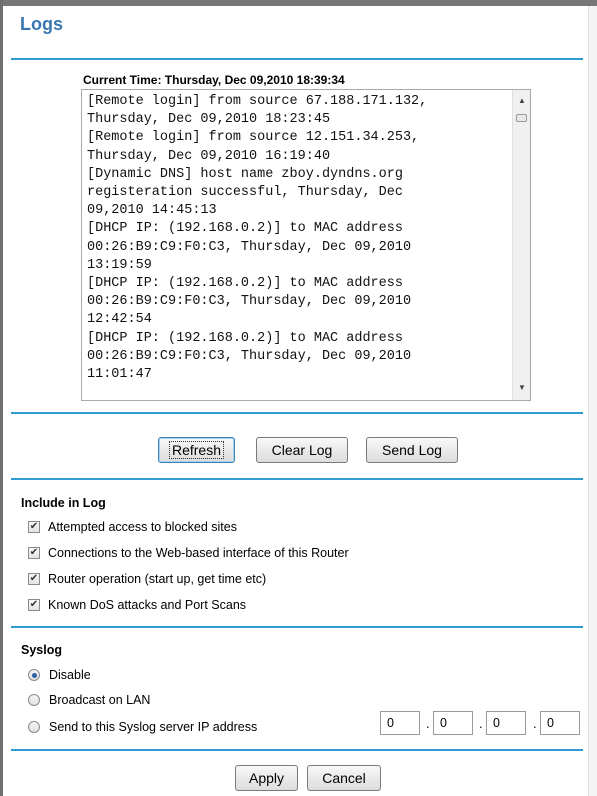 The width and height of the screenshot is (597, 796). Describe the element at coordinates (153, 727) in the screenshot. I see `syslog-option-label: Send to this Syslog server IP address` at that location.